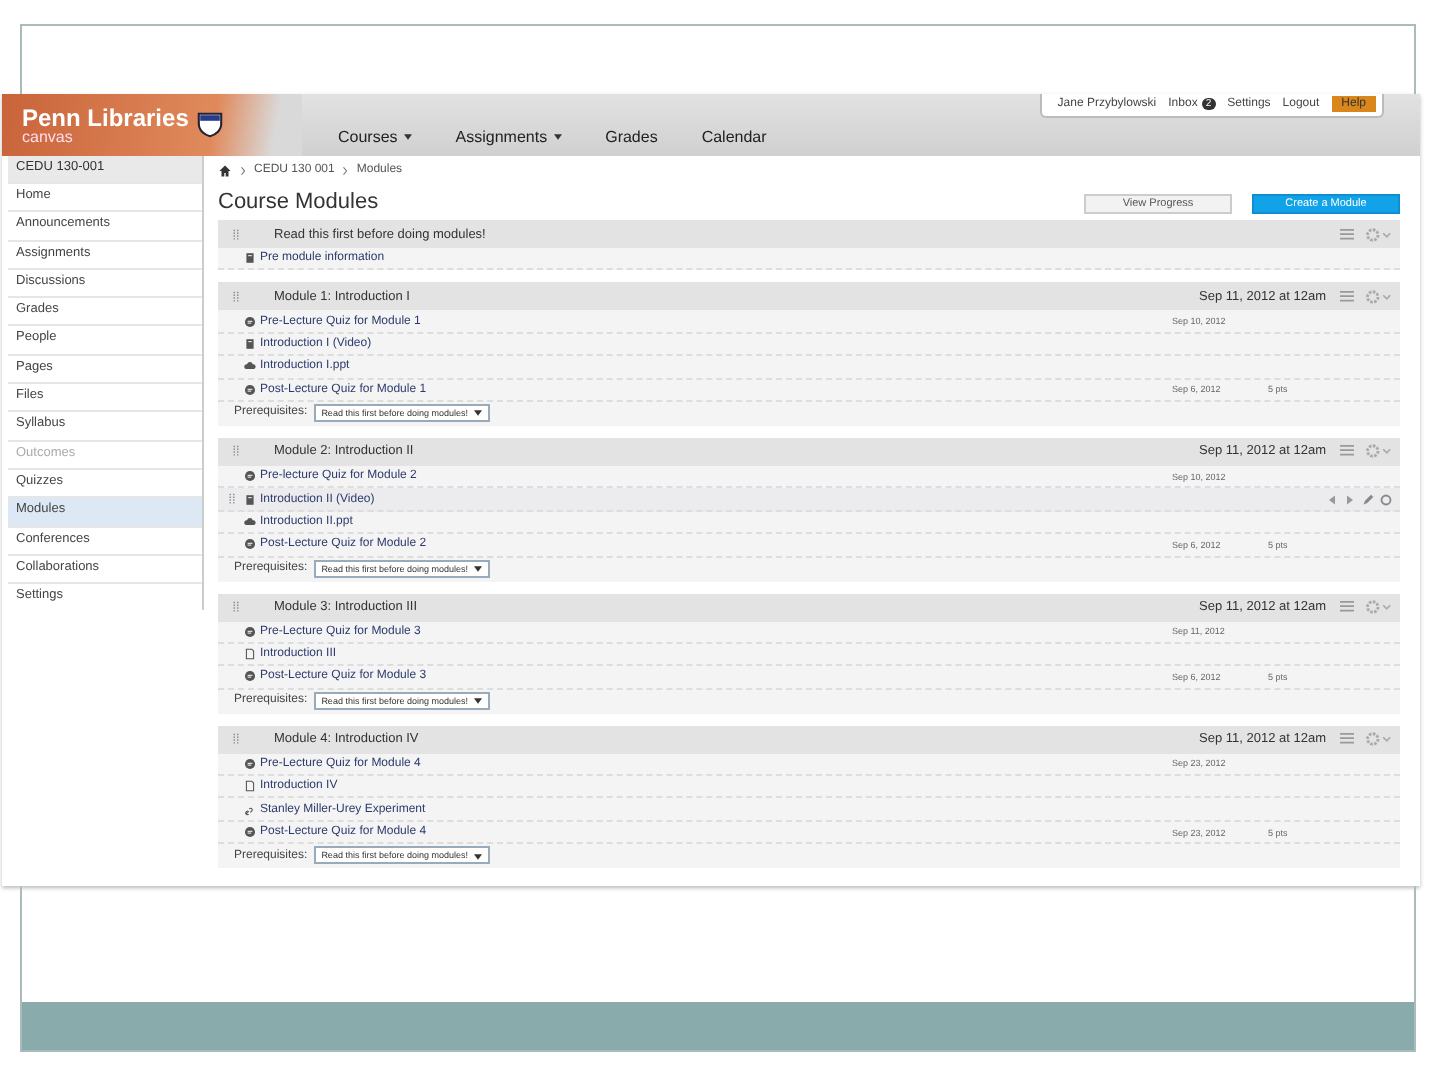 The width and height of the screenshot is (1440, 1080). I want to click on outdent-arrow-icon, so click(1332, 499).